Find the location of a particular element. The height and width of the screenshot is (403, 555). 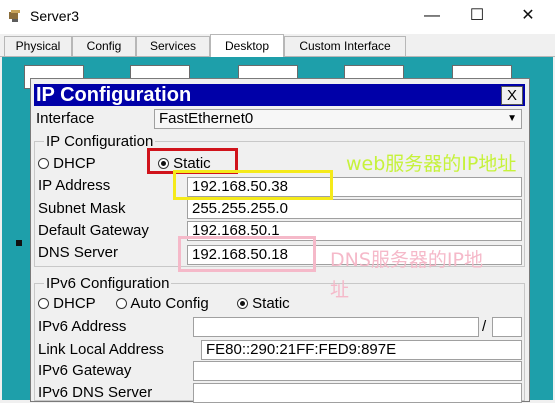

ipv4-group-label: IP Configuration is located at coordinates (100, 141).